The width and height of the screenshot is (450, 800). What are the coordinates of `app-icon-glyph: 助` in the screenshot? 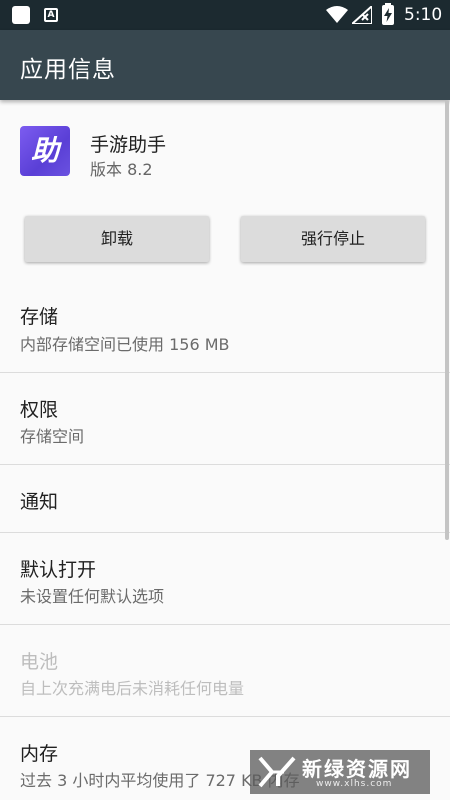 It's located at (44, 150).